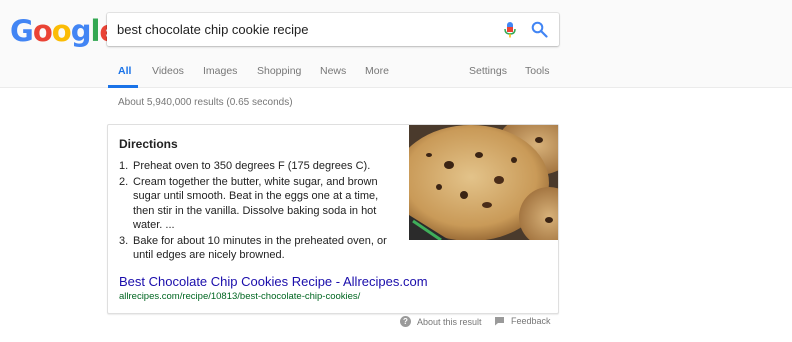  I want to click on snippet-title: Directions, so click(148, 144).